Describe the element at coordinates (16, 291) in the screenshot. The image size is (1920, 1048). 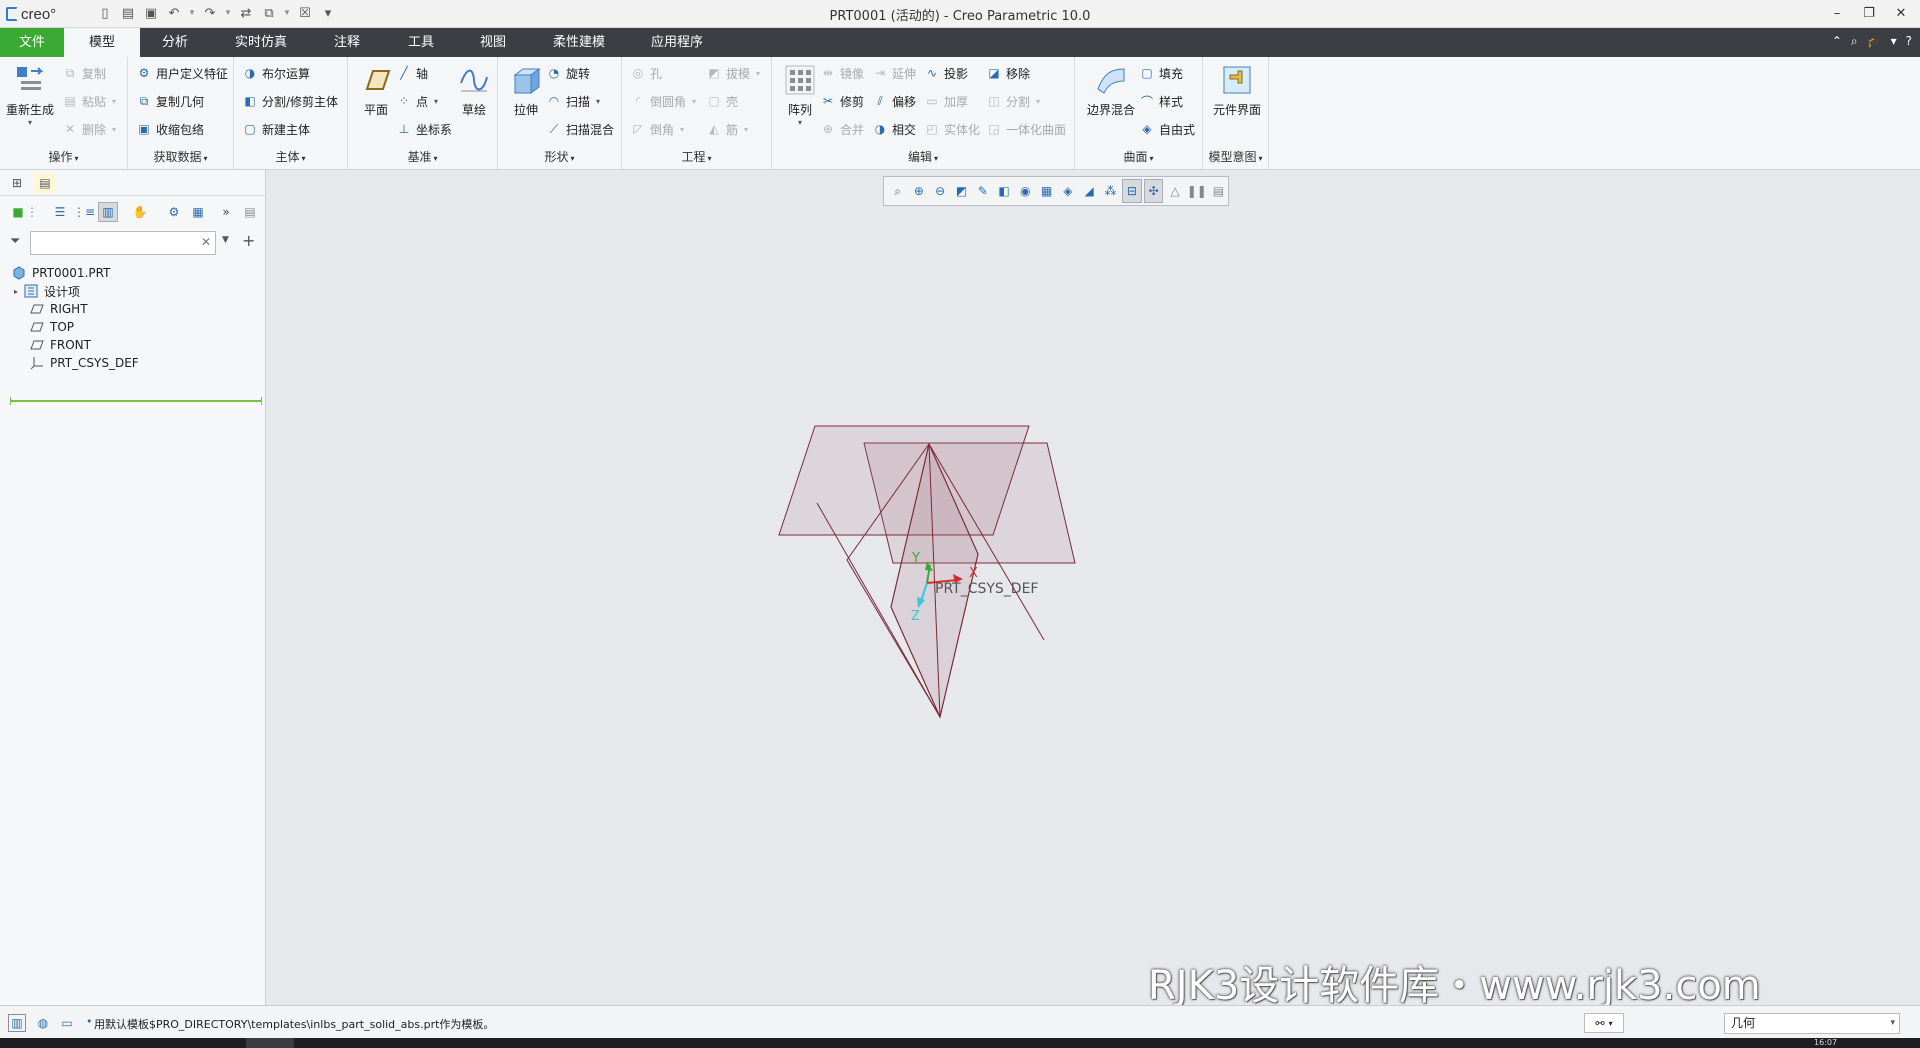
I see `expand-arrow-icon: ▸` at that location.